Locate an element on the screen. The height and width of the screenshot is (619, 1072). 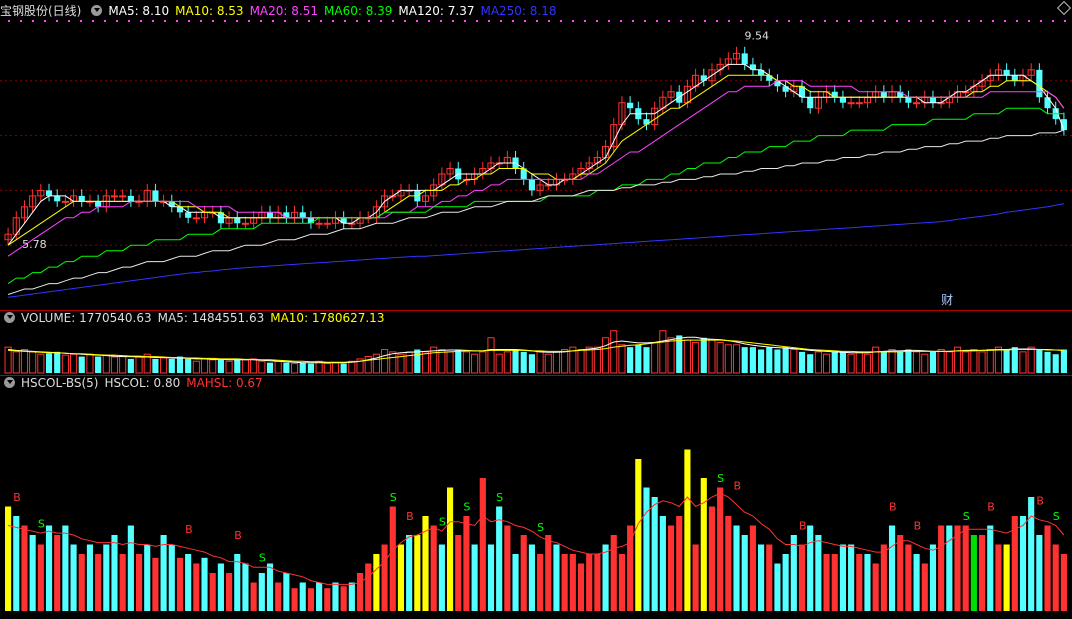
volume-menu-icon is located at coordinates (9, 317).